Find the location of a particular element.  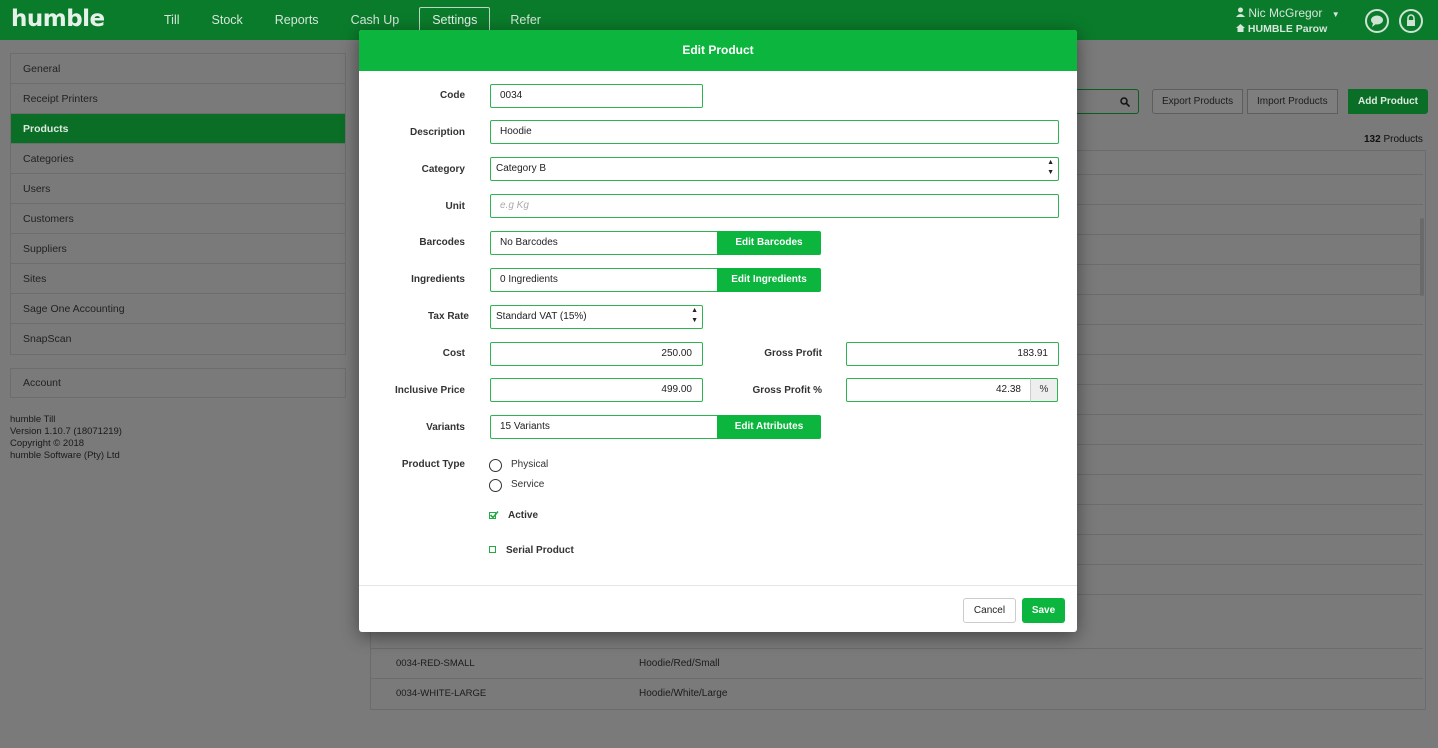

sidebar-item-sites: Sites is located at coordinates (178, 279).